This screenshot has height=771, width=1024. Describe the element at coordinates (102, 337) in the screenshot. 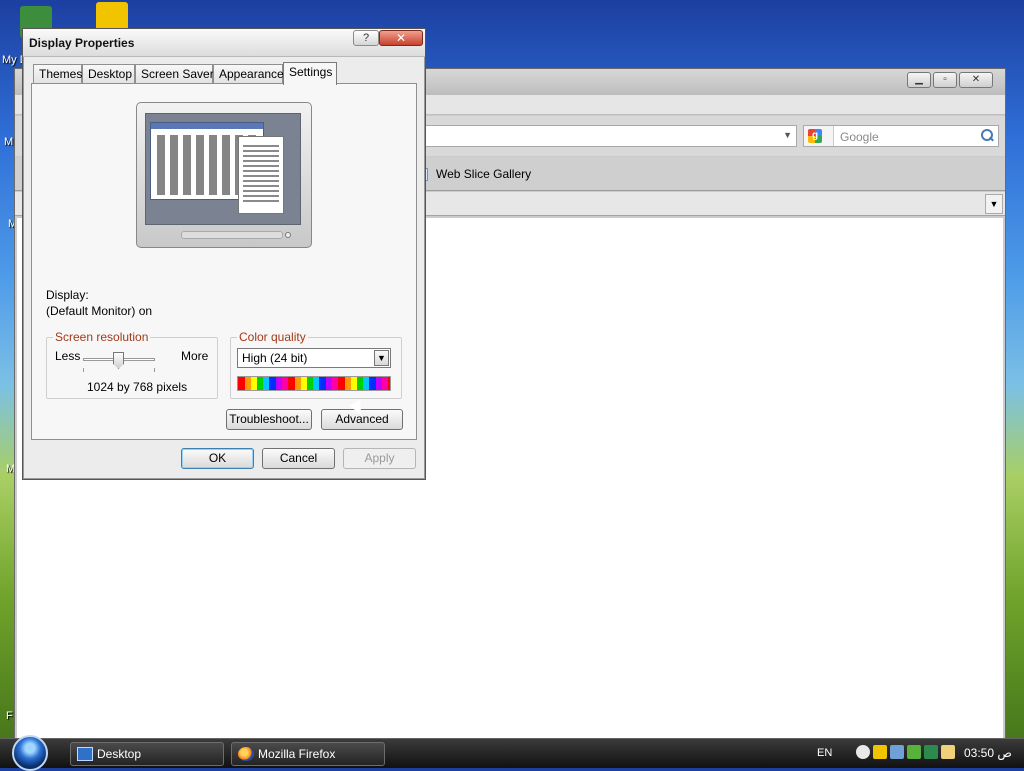

I see `screen-resolution-title: Screen resolution` at that location.